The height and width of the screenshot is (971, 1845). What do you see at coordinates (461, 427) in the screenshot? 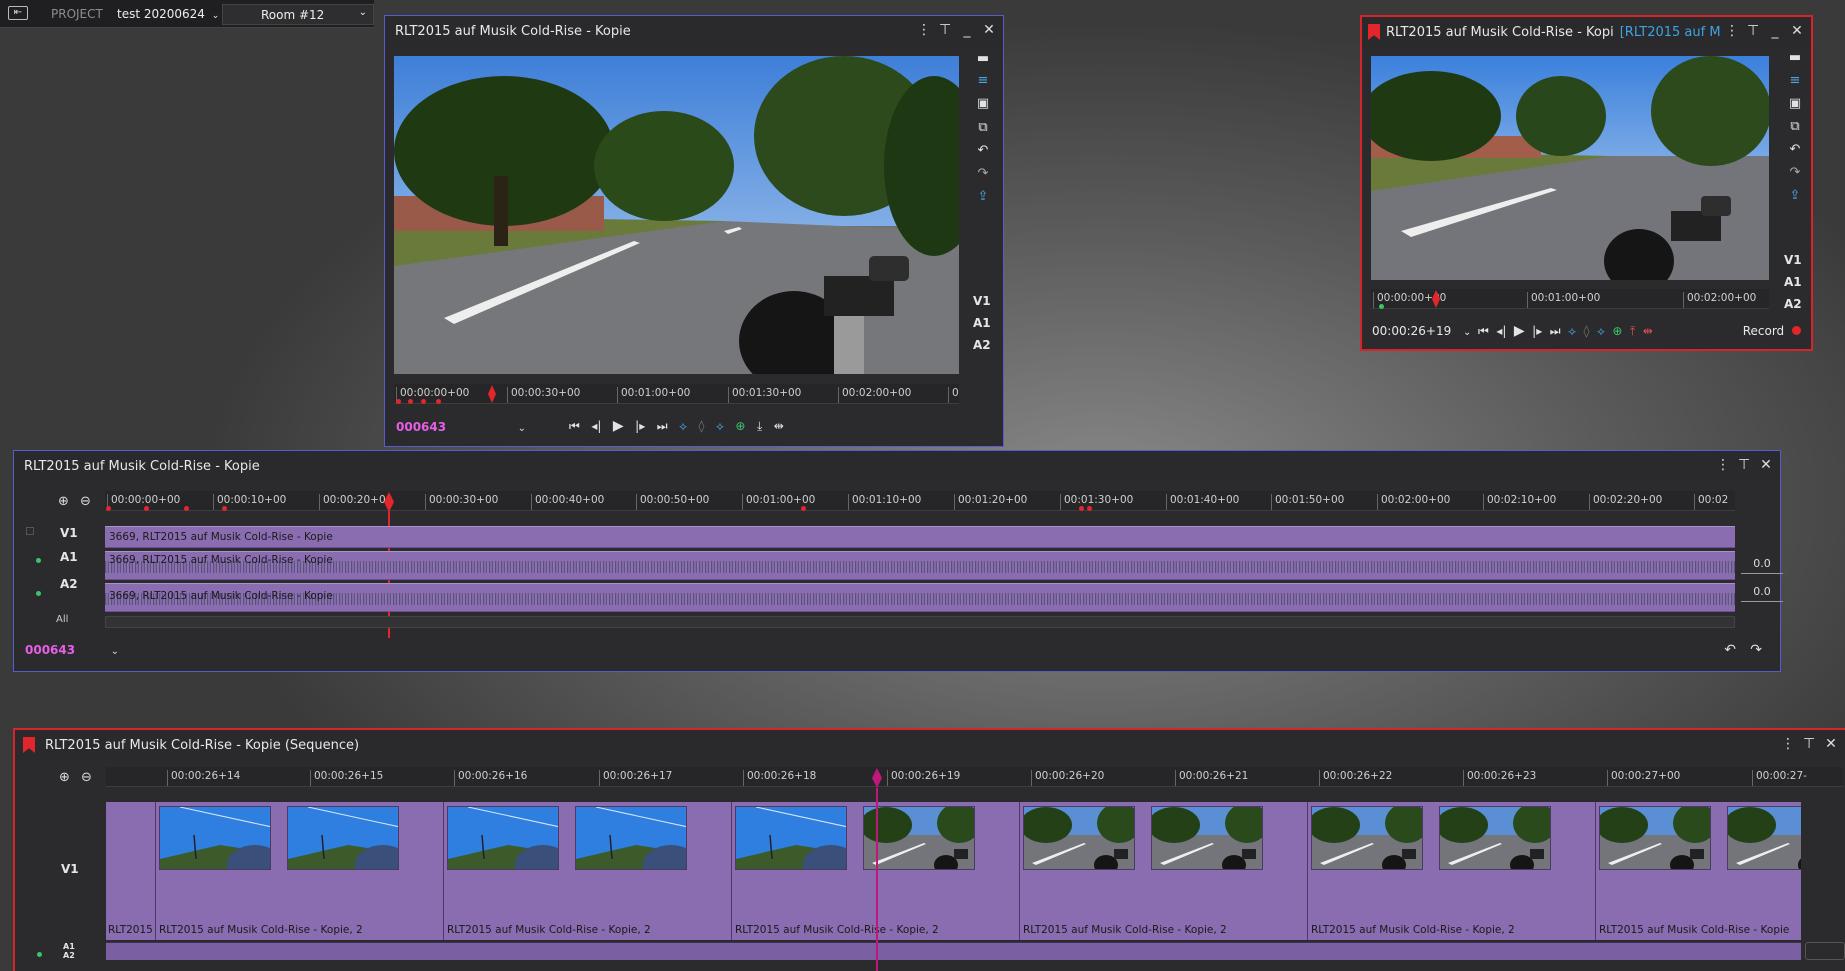
I see `source-timecode: 000643 ⌄` at bounding box center [461, 427].